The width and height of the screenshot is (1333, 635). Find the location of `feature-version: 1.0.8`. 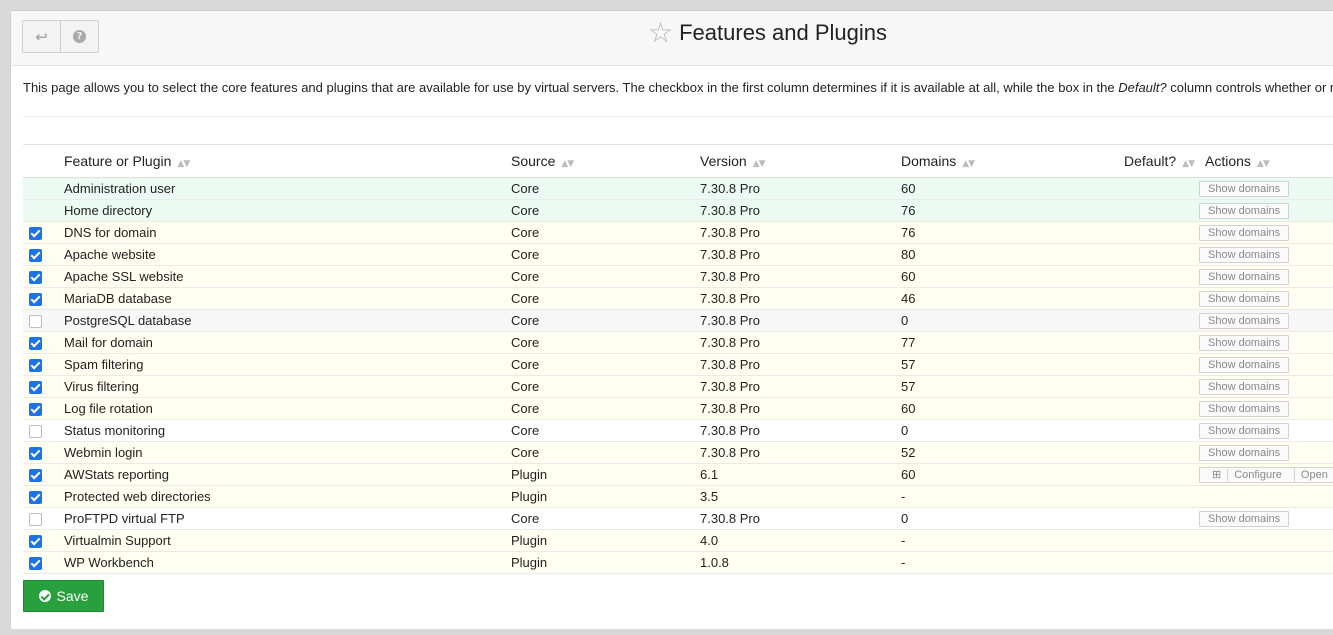

feature-version: 1.0.8 is located at coordinates (800, 562).